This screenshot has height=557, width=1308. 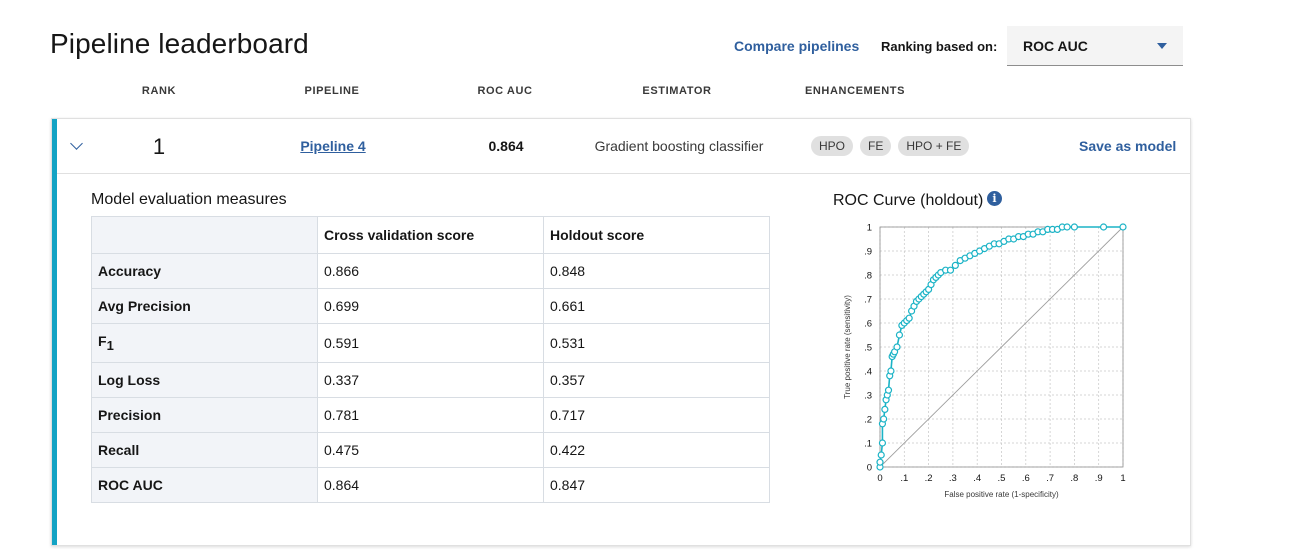 What do you see at coordinates (332, 146) in the screenshot?
I see `pipeline-link: Pipeline 4` at bounding box center [332, 146].